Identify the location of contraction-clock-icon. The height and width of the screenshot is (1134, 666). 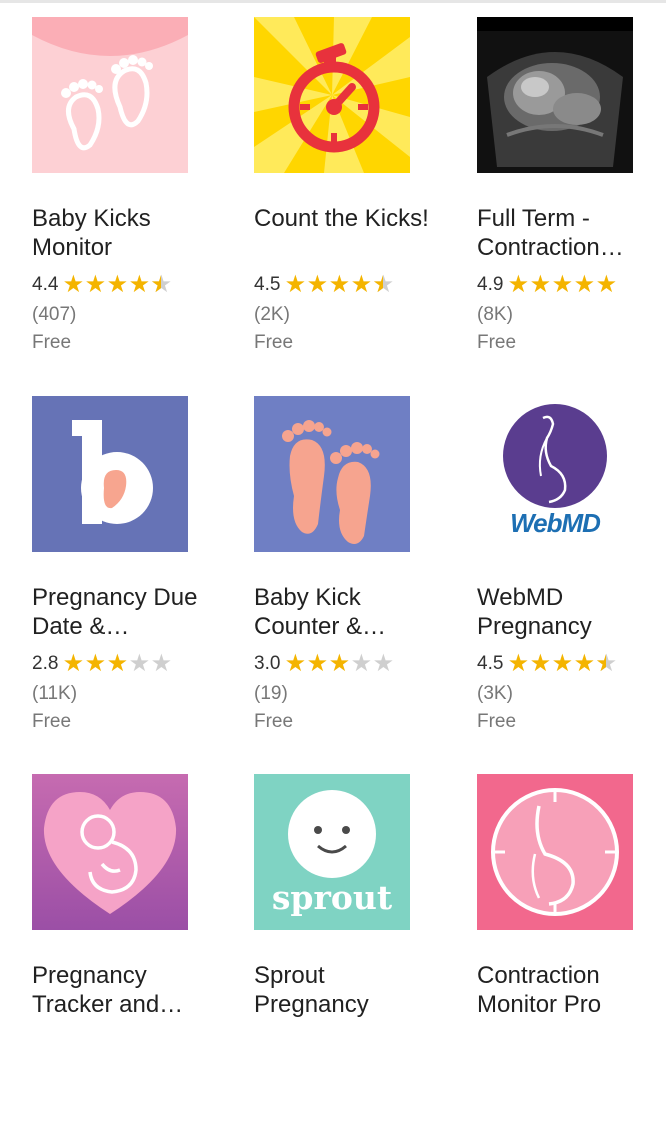
(555, 852).